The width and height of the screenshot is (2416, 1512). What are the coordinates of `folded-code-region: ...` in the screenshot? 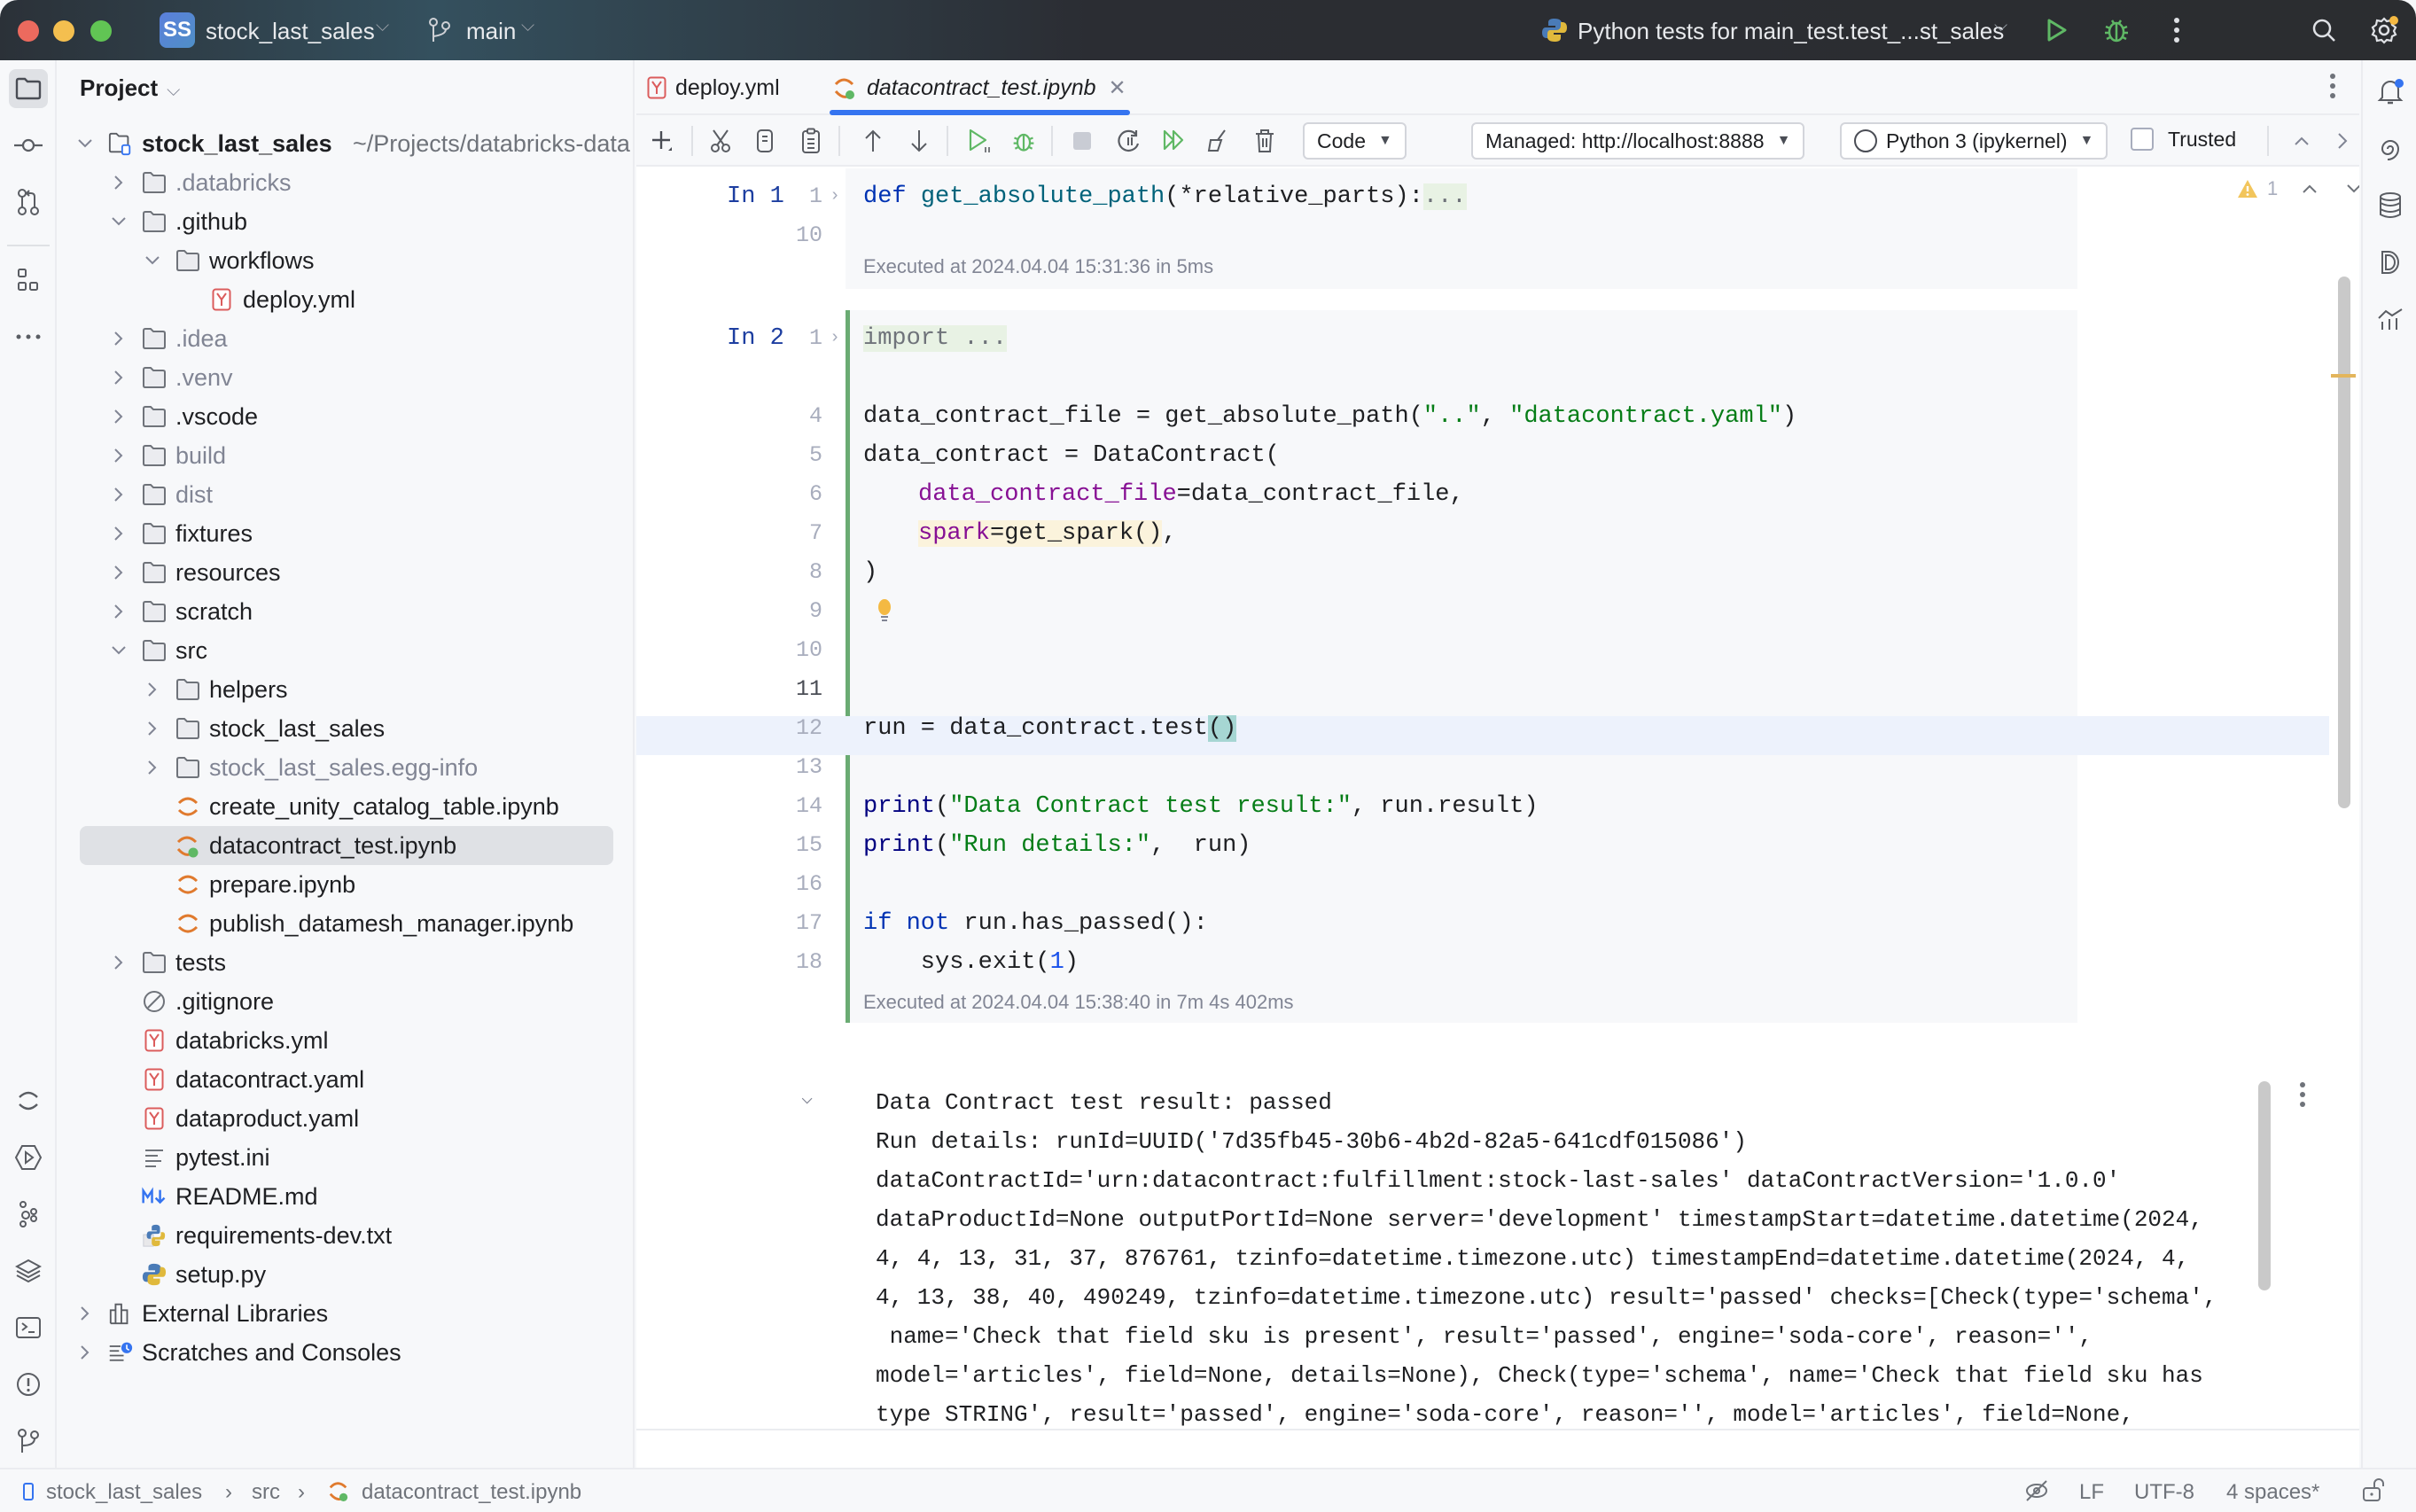 It's located at (1444, 196).